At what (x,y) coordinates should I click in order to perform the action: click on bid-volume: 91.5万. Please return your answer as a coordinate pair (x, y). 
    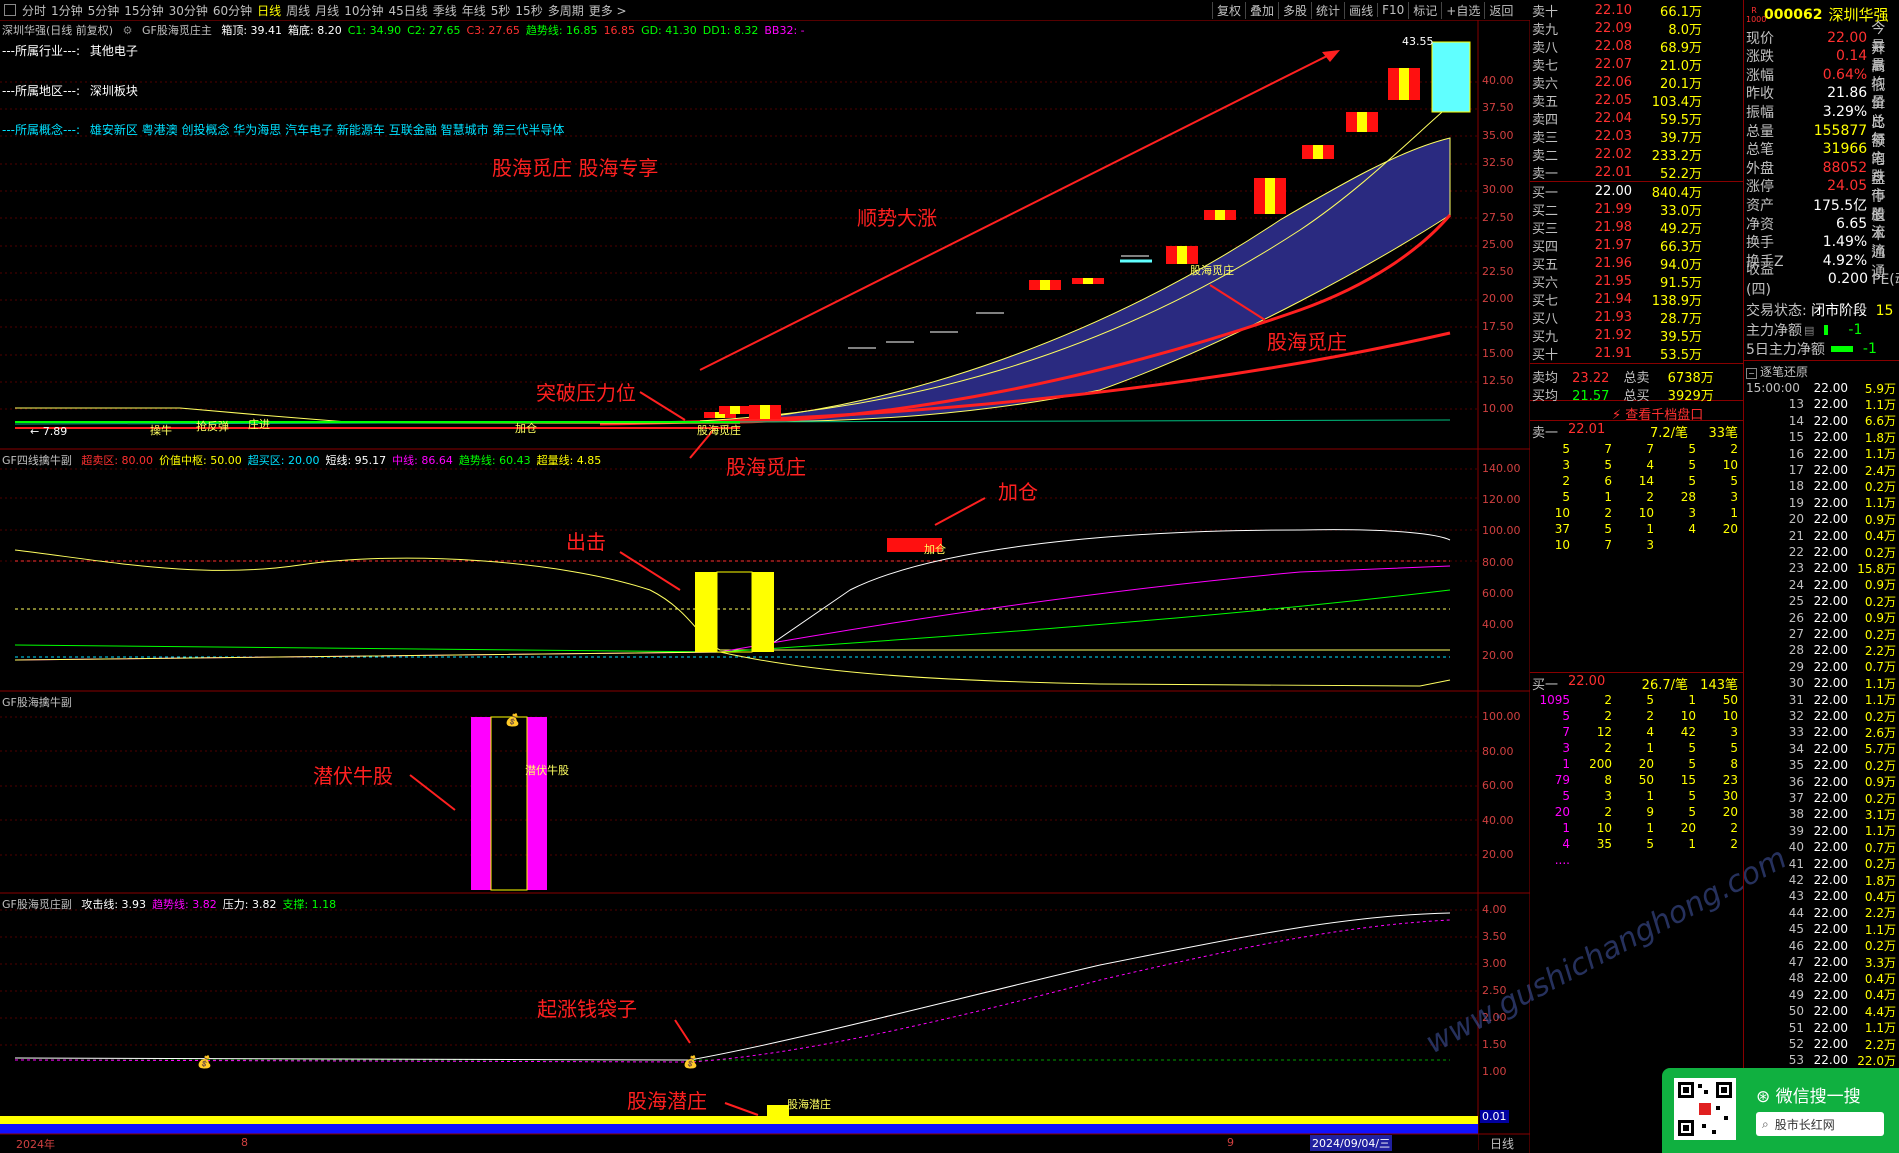
    Looking at the image, I should click on (1681, 283).